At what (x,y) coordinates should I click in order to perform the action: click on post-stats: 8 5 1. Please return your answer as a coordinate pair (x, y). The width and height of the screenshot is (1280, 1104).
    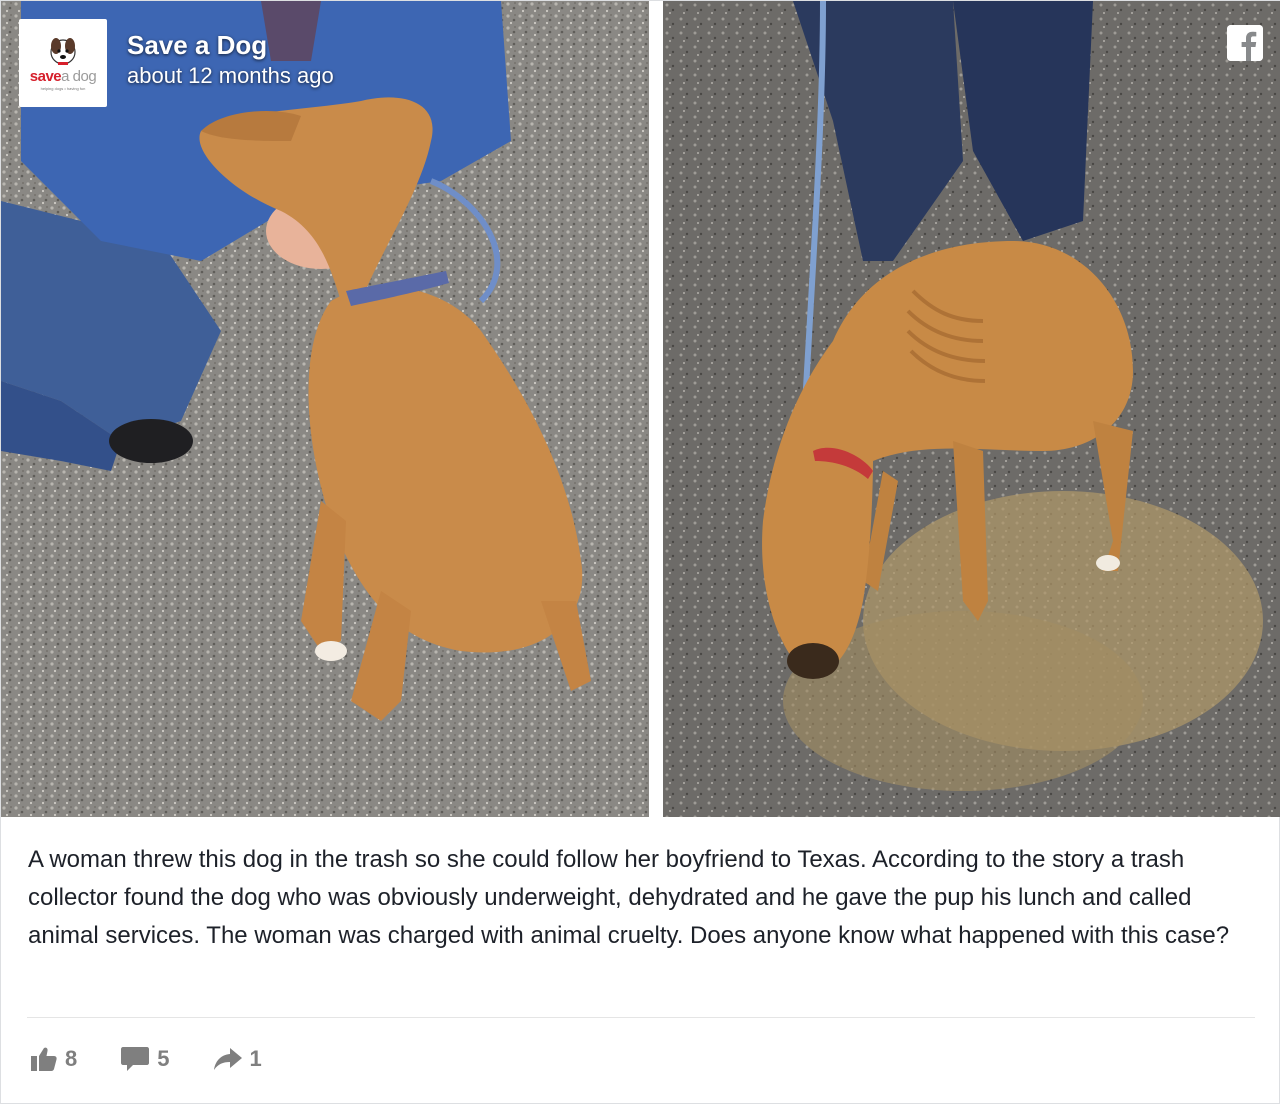
    Looking at the image, I should click on (168, 1059).